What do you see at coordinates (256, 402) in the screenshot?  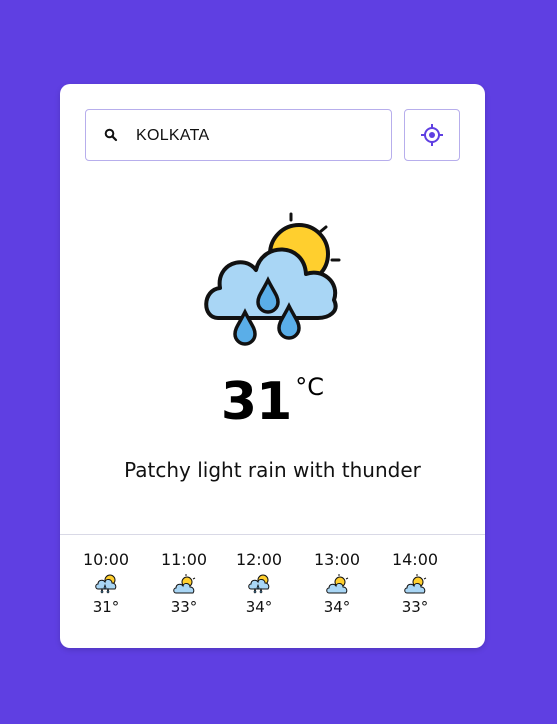 I see `temperature-value: 31` at bounding box center [256, 402].